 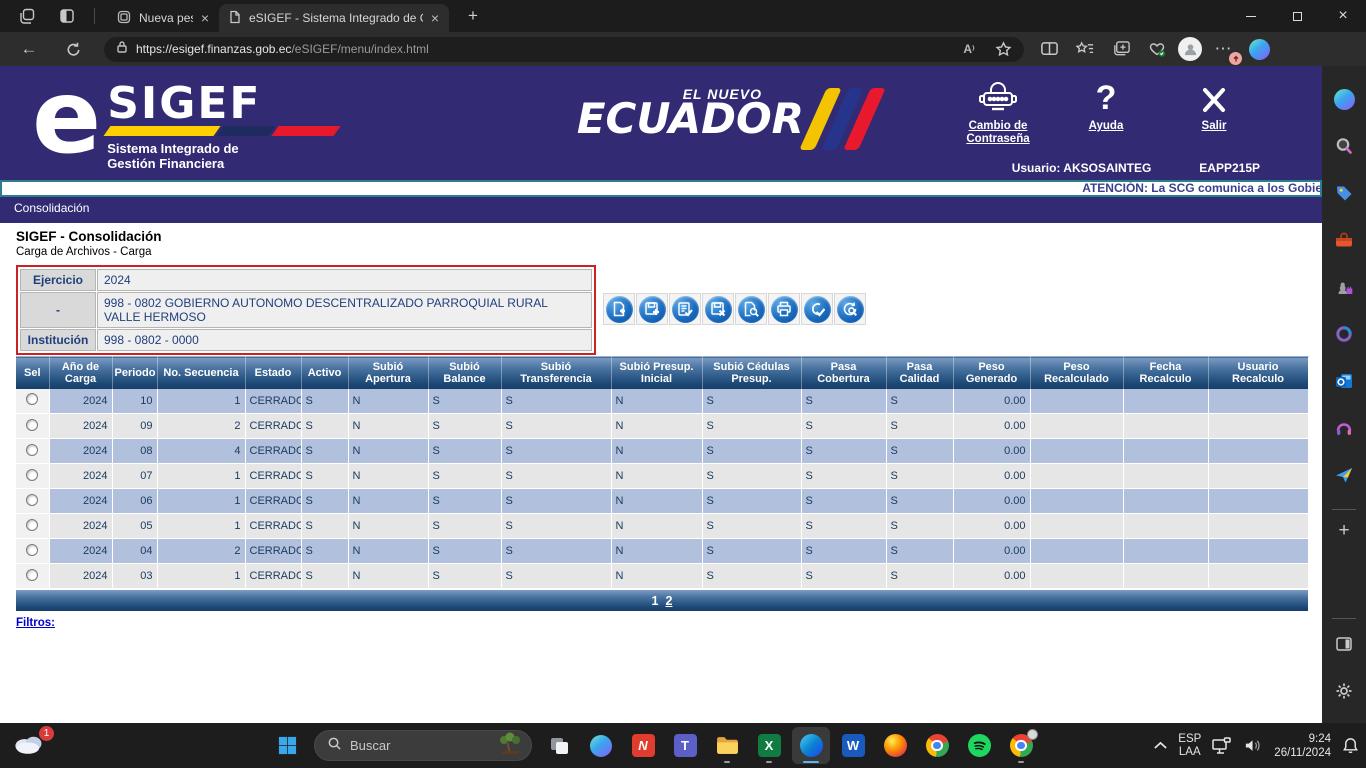 I want to click on taskbar-copilot-icon, so click(x=601, y=745).